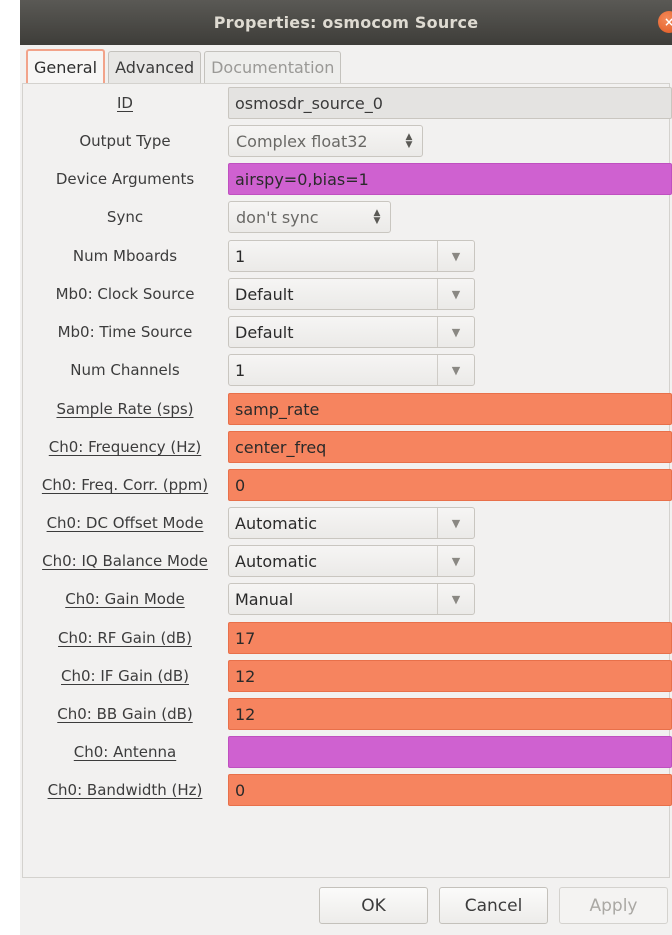 The height and width of the screenshot is (935, 672). I want to click on id-field: osmosdr_source_0, so click(450, 103).